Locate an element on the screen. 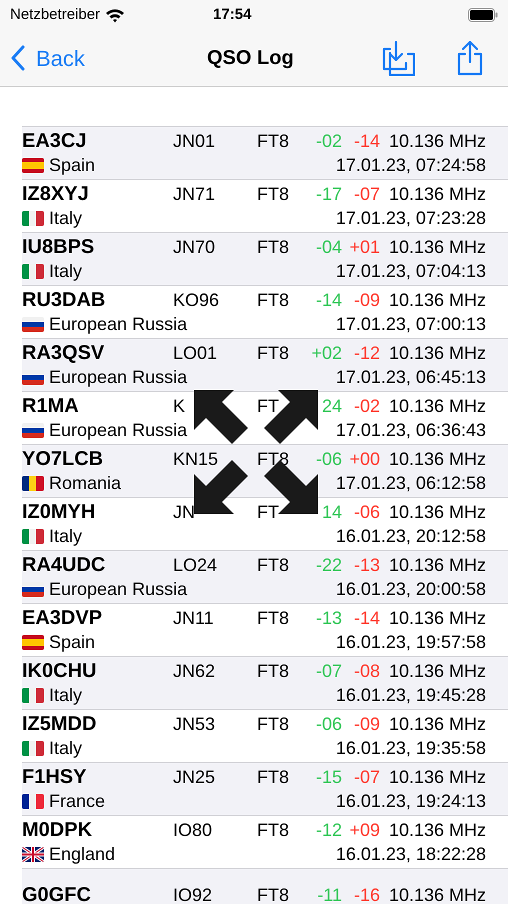  chevron-left-icon is located at coordinates (18, 58).